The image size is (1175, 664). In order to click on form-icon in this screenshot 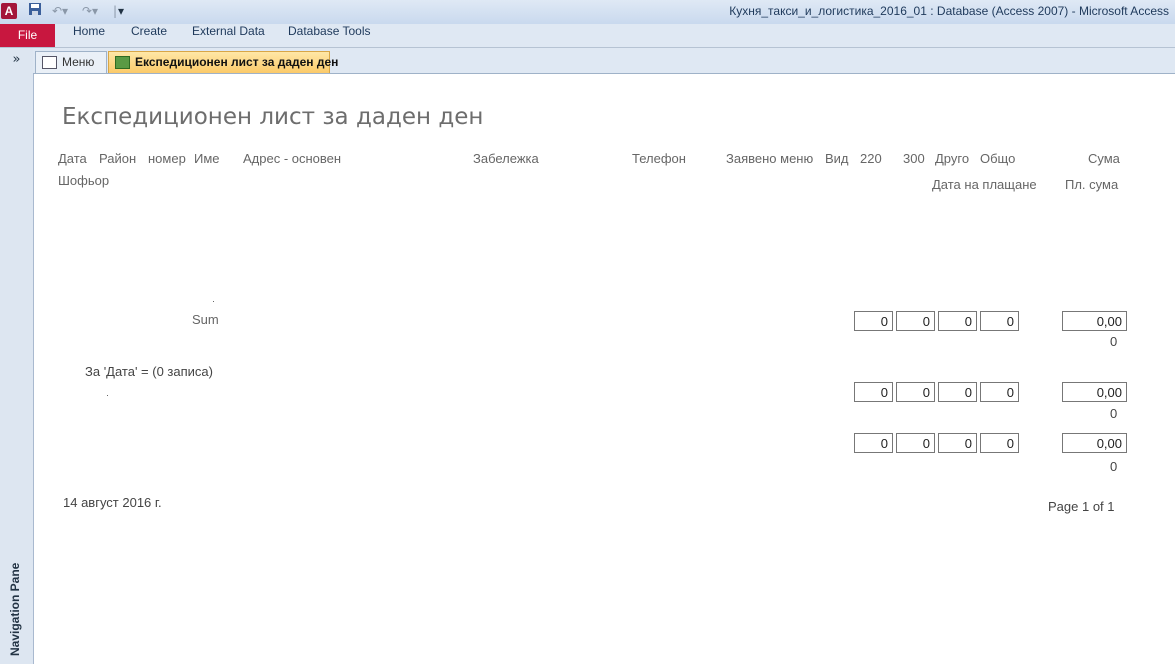, I will do `click(49, 62)`.